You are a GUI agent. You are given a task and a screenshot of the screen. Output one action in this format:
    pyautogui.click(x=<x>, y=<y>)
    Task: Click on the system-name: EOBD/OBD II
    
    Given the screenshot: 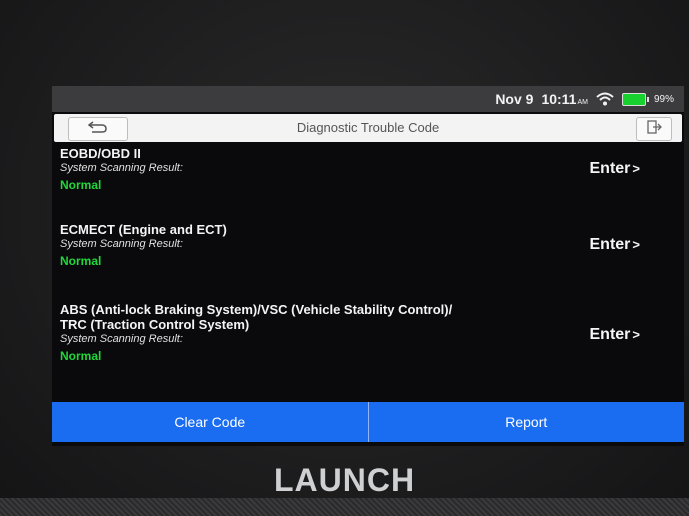 What is the action you would take?
    pyautogui.click(x=100, y=153)
    